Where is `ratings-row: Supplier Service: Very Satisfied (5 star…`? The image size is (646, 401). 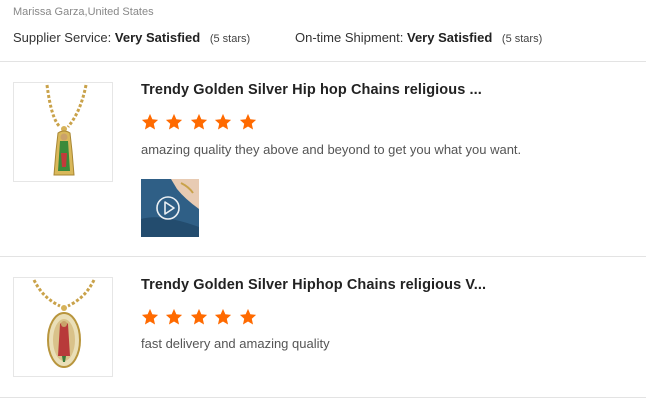 ratings-row: Supplier Service: Very Satisfied (5 star… is located at coordinates (277, 37).